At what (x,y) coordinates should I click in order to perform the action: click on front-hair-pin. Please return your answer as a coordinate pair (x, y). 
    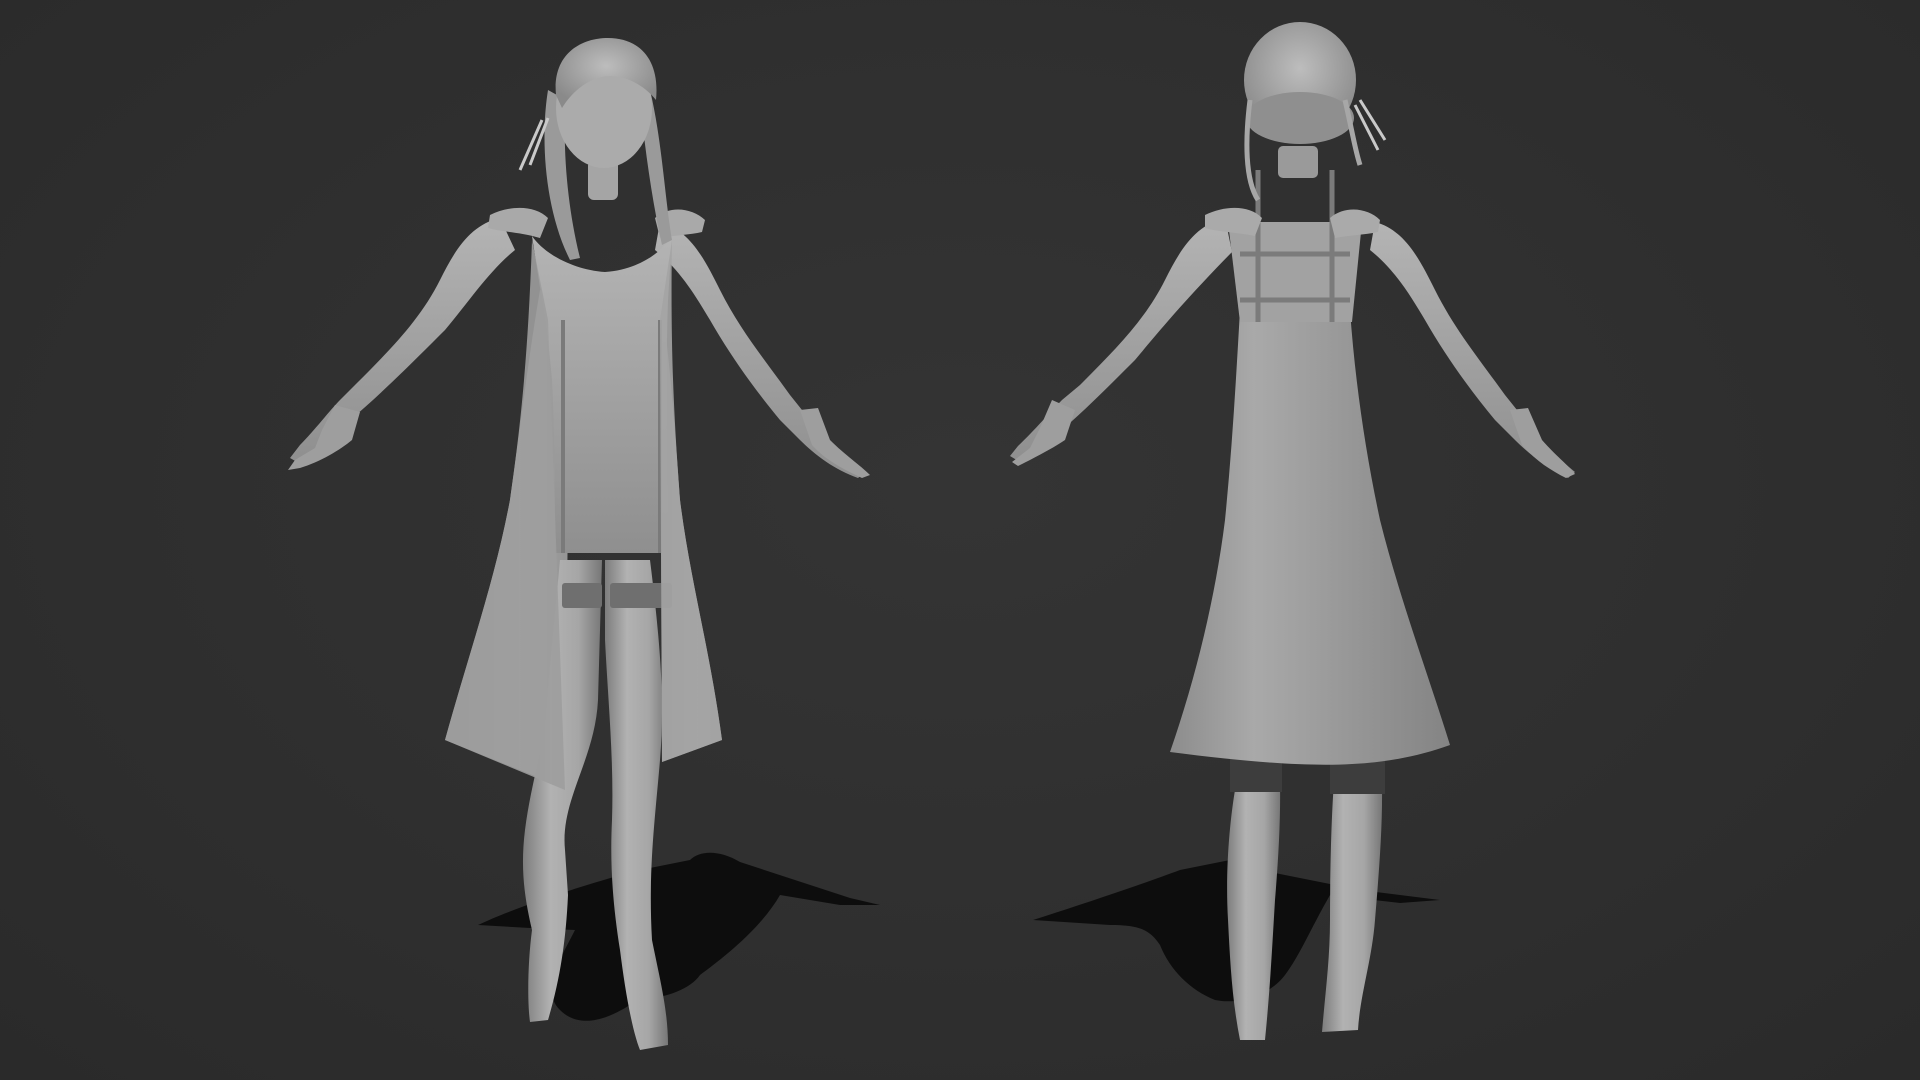
    Looking at the image, I should click on (534, 144).